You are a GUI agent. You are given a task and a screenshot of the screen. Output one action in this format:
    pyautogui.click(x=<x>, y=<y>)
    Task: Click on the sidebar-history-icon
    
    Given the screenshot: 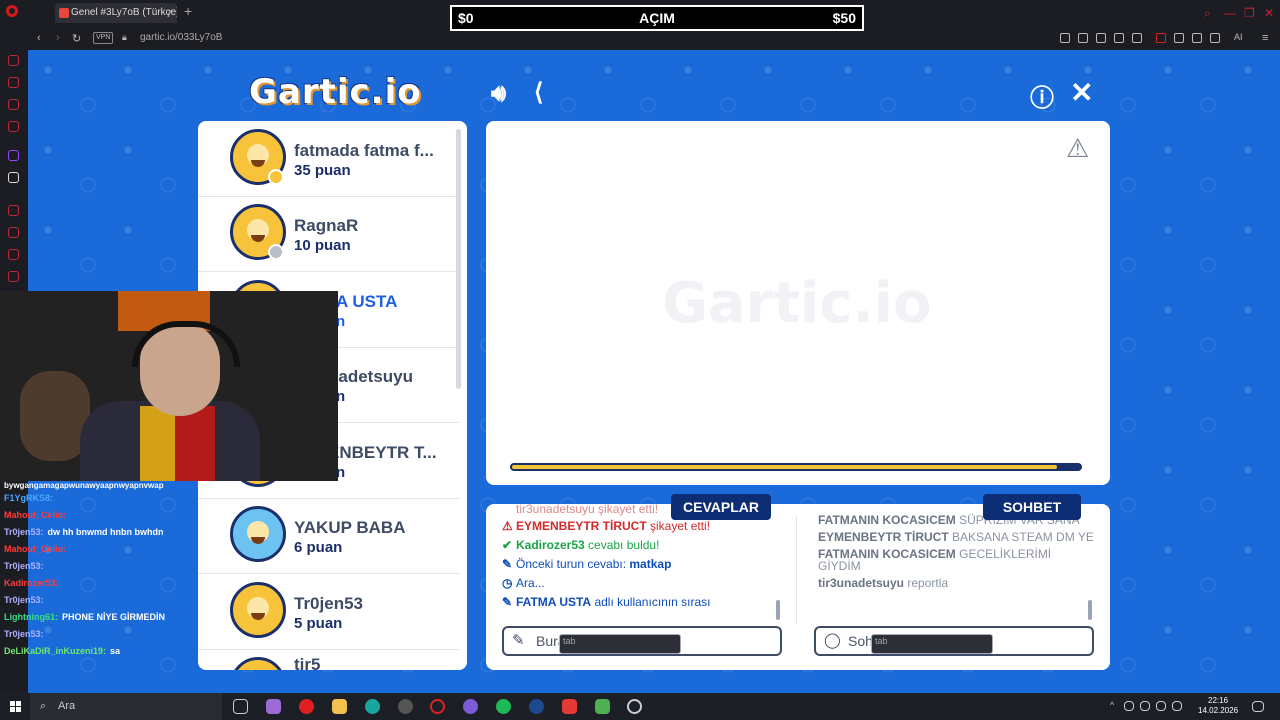 What is the action you would take?
    pyautogui.click(x=13, y=210)
    